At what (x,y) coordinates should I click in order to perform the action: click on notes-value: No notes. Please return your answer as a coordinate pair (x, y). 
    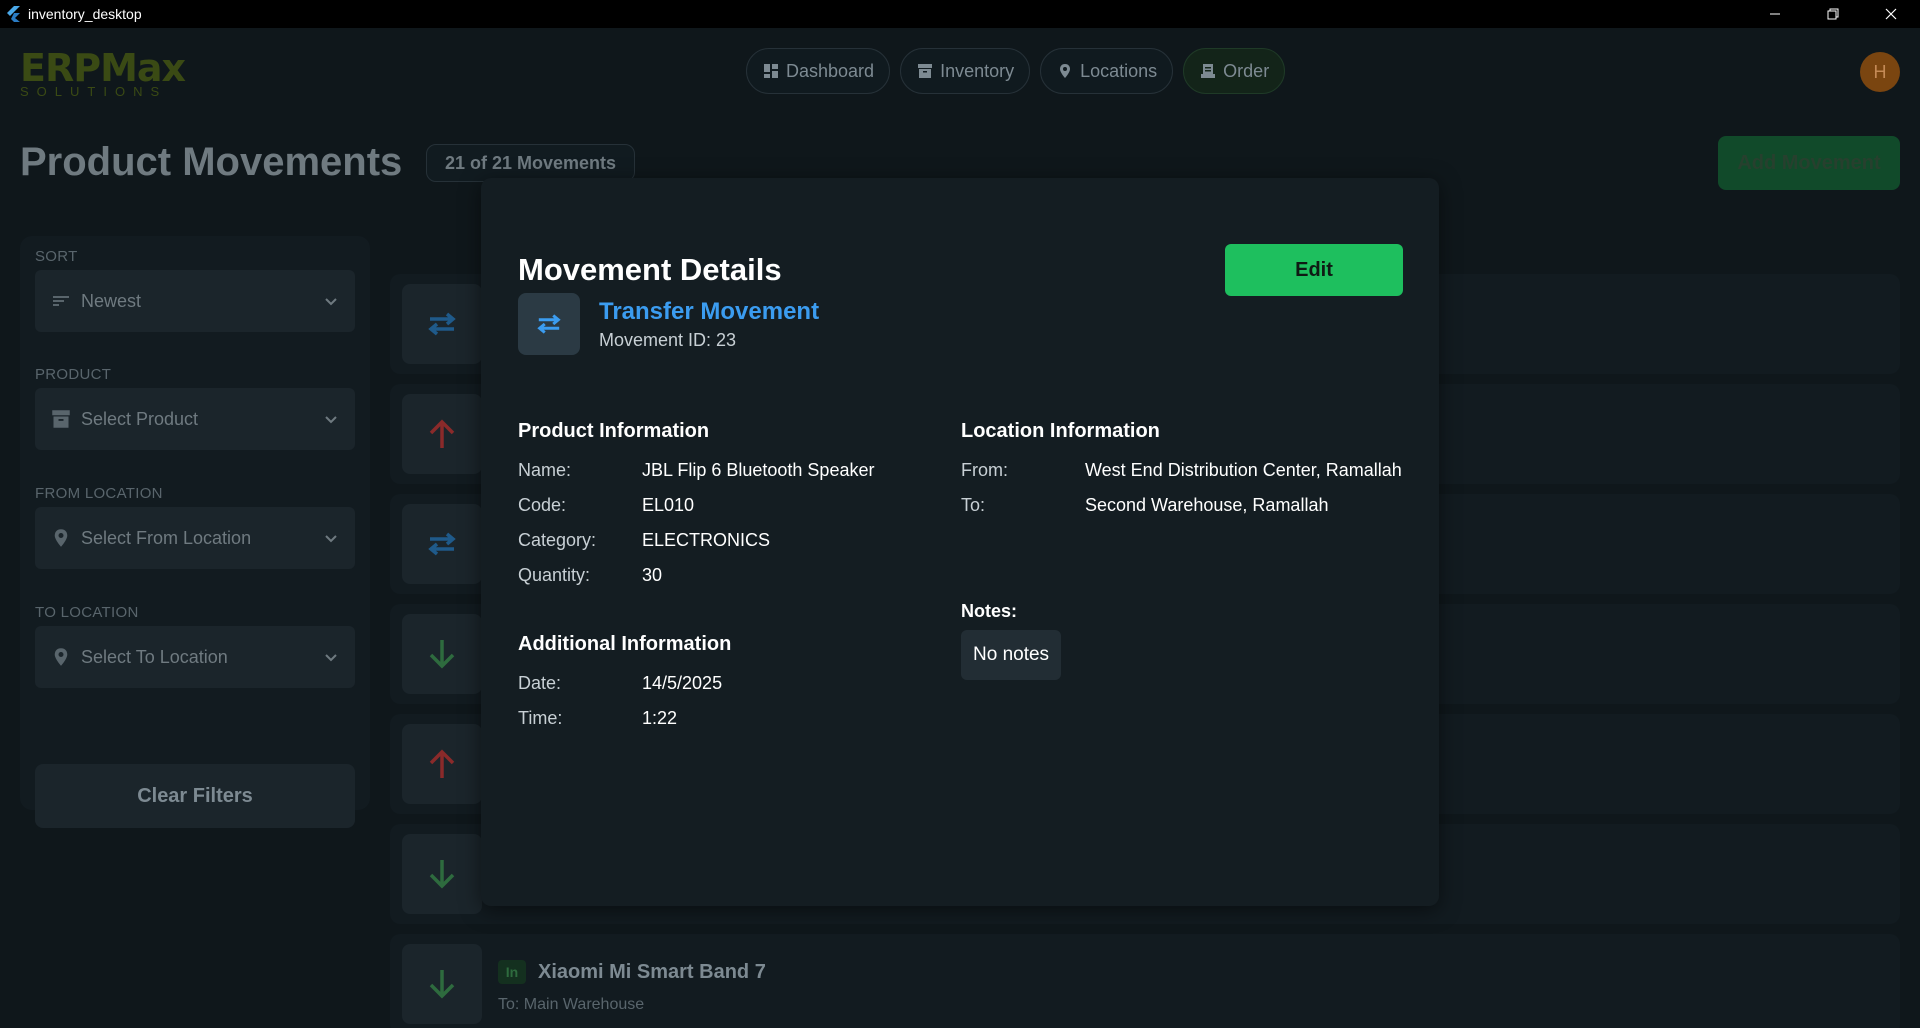
    Looking at the image, I should click on (1011, 655).